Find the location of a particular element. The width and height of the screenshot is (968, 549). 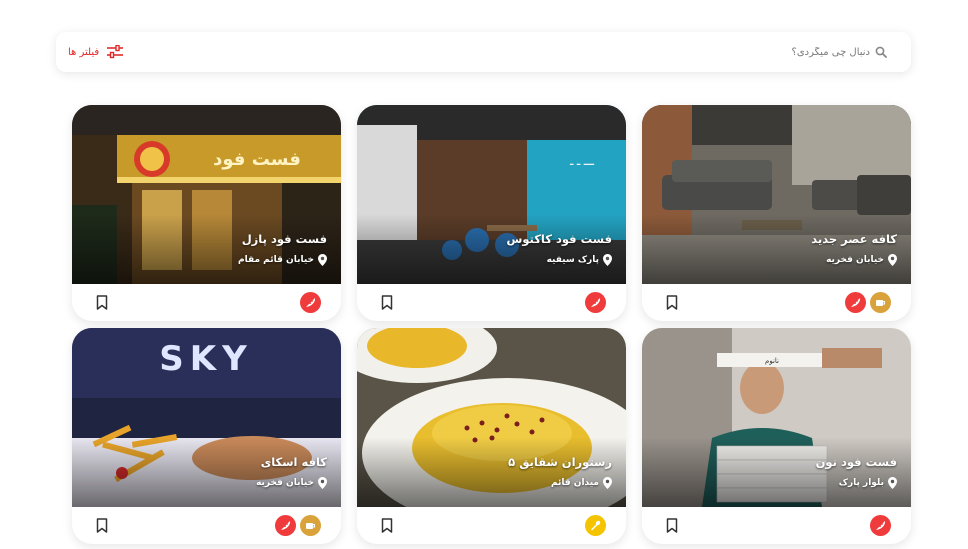

store-sign-text: فست فود is located at coordinates (257, 159).